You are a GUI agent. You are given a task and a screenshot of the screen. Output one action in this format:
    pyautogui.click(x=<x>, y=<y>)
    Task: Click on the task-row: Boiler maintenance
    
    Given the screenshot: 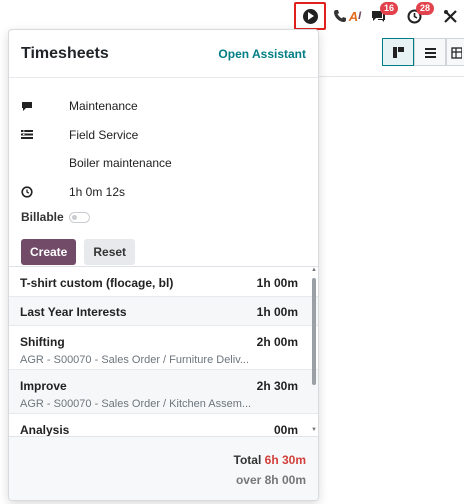 What is the action you would take?
    pyautogui.click(x=163, y=163)
    